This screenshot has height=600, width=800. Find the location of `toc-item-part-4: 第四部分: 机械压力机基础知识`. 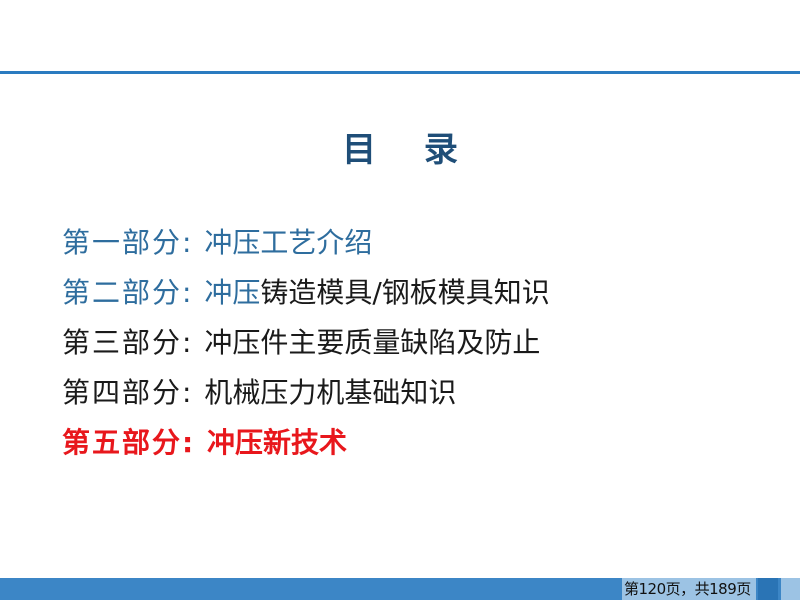

toc-item-part-4: 第四部分: 机械压力机基础知识 is located at coordinates (306, 393).